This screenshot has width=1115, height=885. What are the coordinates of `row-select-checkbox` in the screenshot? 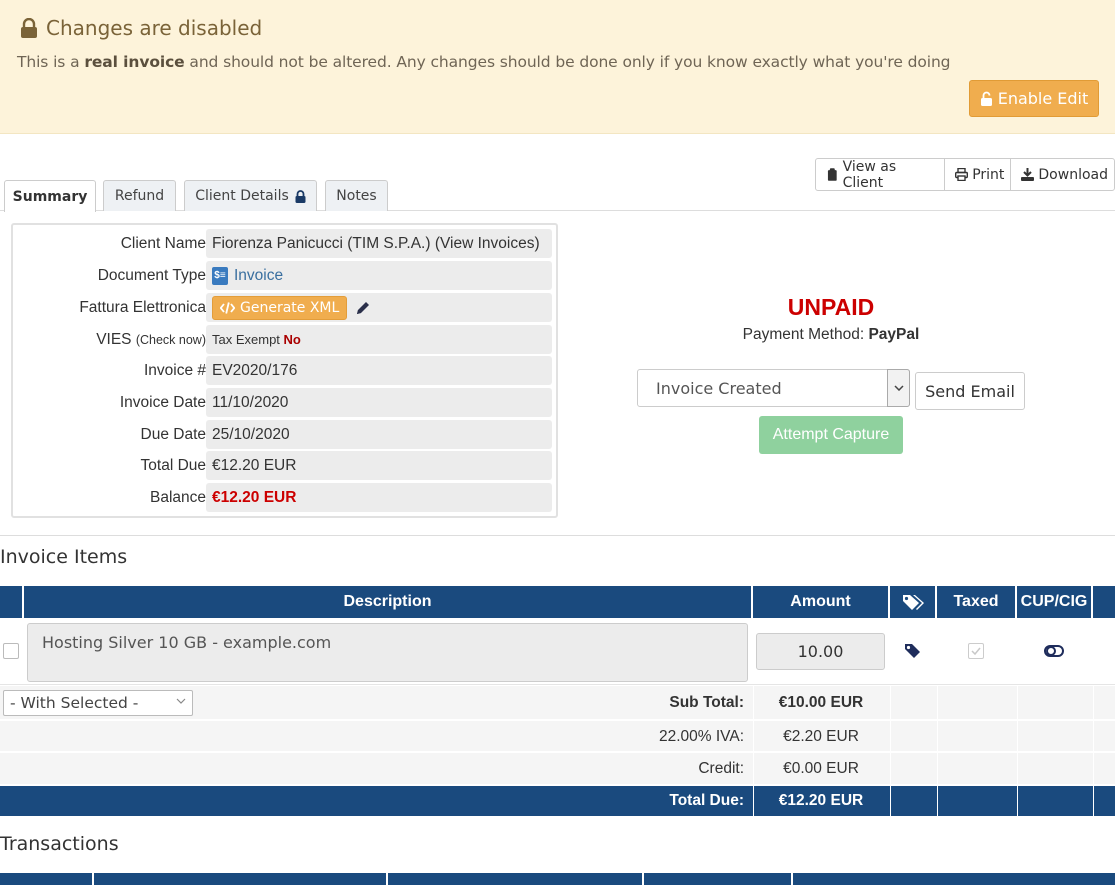 It's located at (11, 651).